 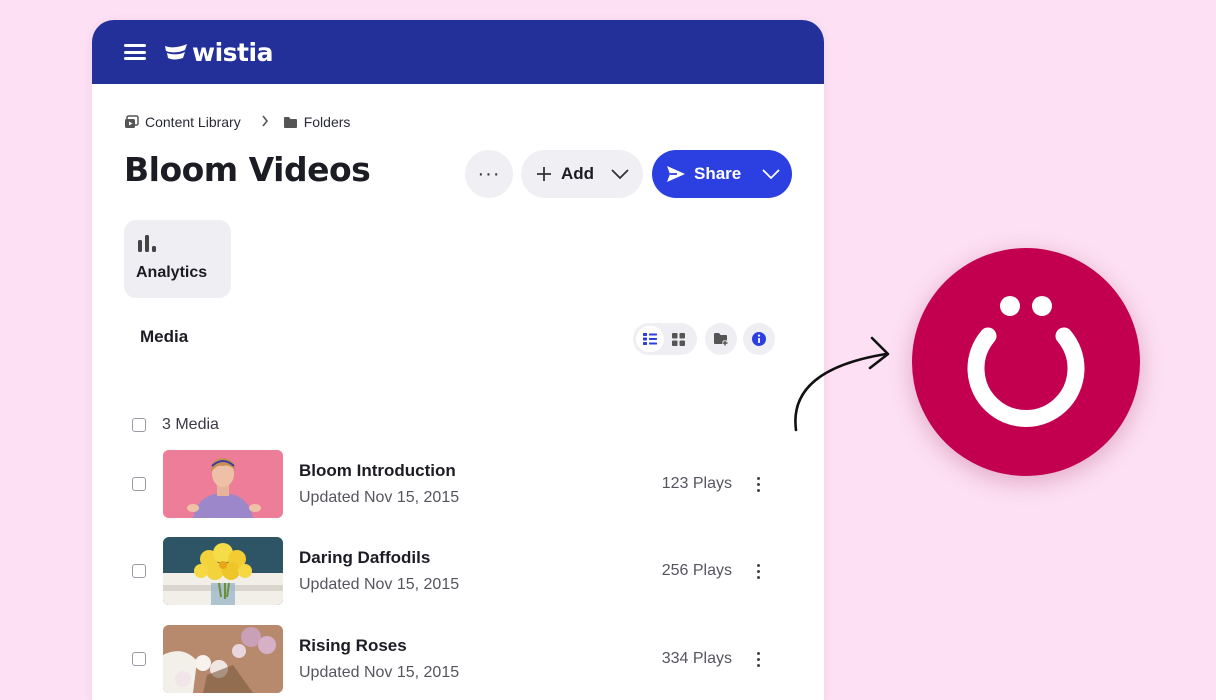 What do you see at coordinates (177, 259) in the screenshot?
I see `analytics-card: Analytics` at bounding box center [177, 259].